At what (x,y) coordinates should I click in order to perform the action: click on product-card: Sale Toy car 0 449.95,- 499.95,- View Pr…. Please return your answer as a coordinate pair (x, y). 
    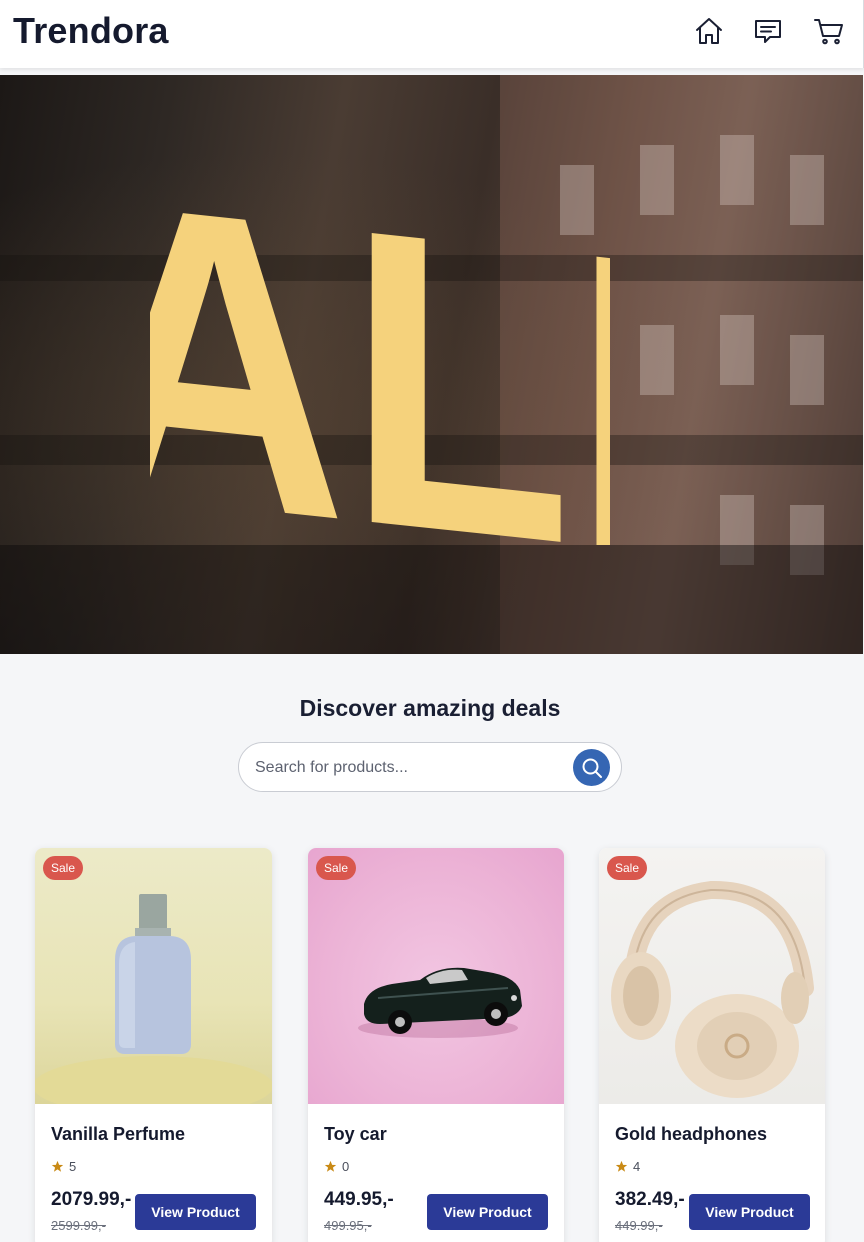
    Looking at the image, I should click on (436, 1045).